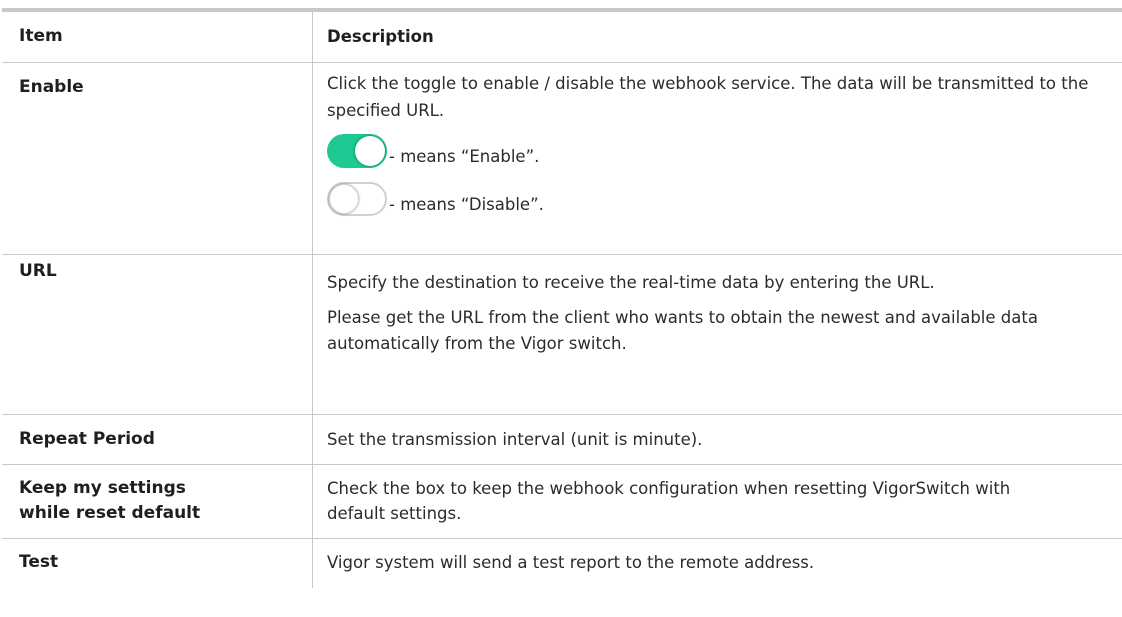 The image size is (1122, 617). What do you see at coordinates (717, 197) in the screenshot?
I see `toggle-example-off: - means “Disable”.` at bounding box center [717, 197].